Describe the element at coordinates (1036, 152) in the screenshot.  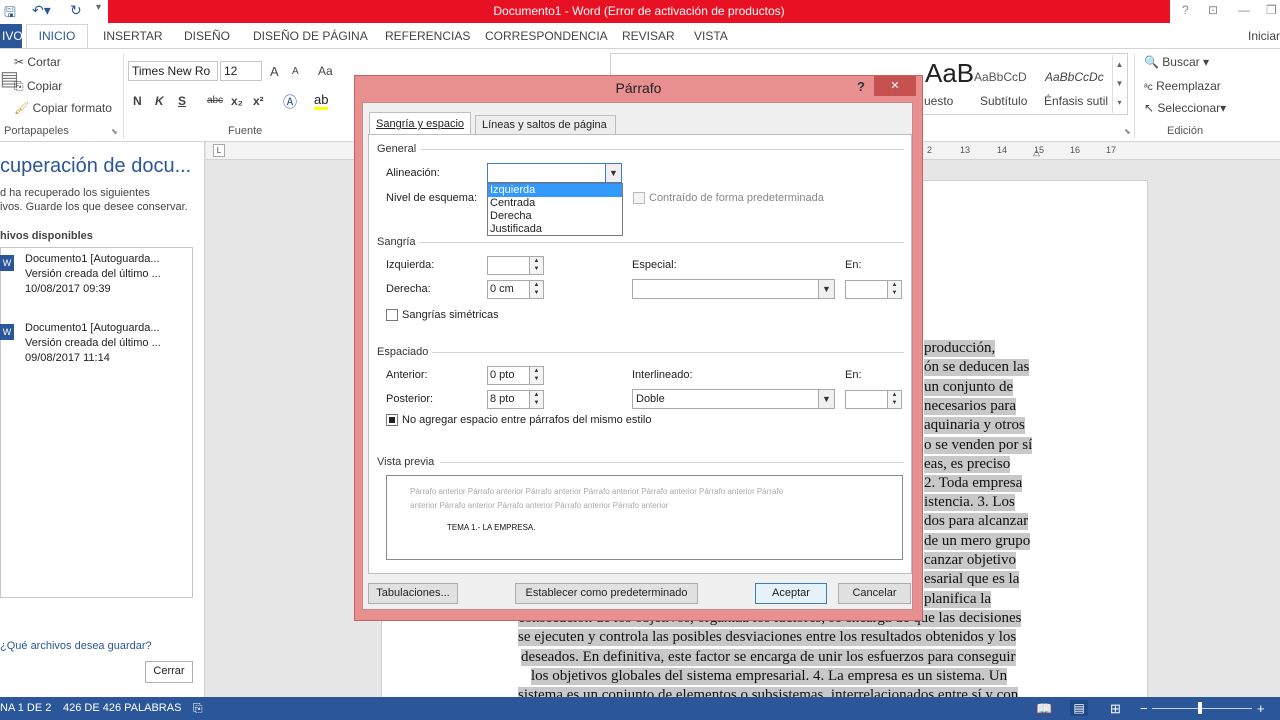
I see `right-indent-marker-icon: △` at that location.